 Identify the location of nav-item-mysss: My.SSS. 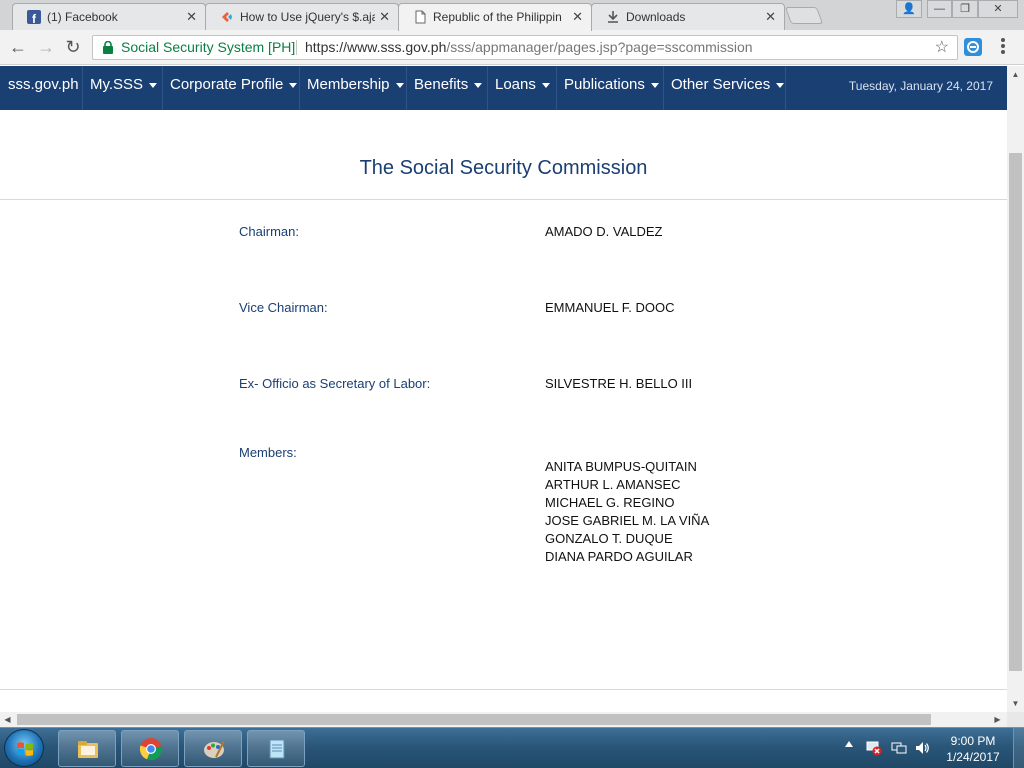
(122, 88).